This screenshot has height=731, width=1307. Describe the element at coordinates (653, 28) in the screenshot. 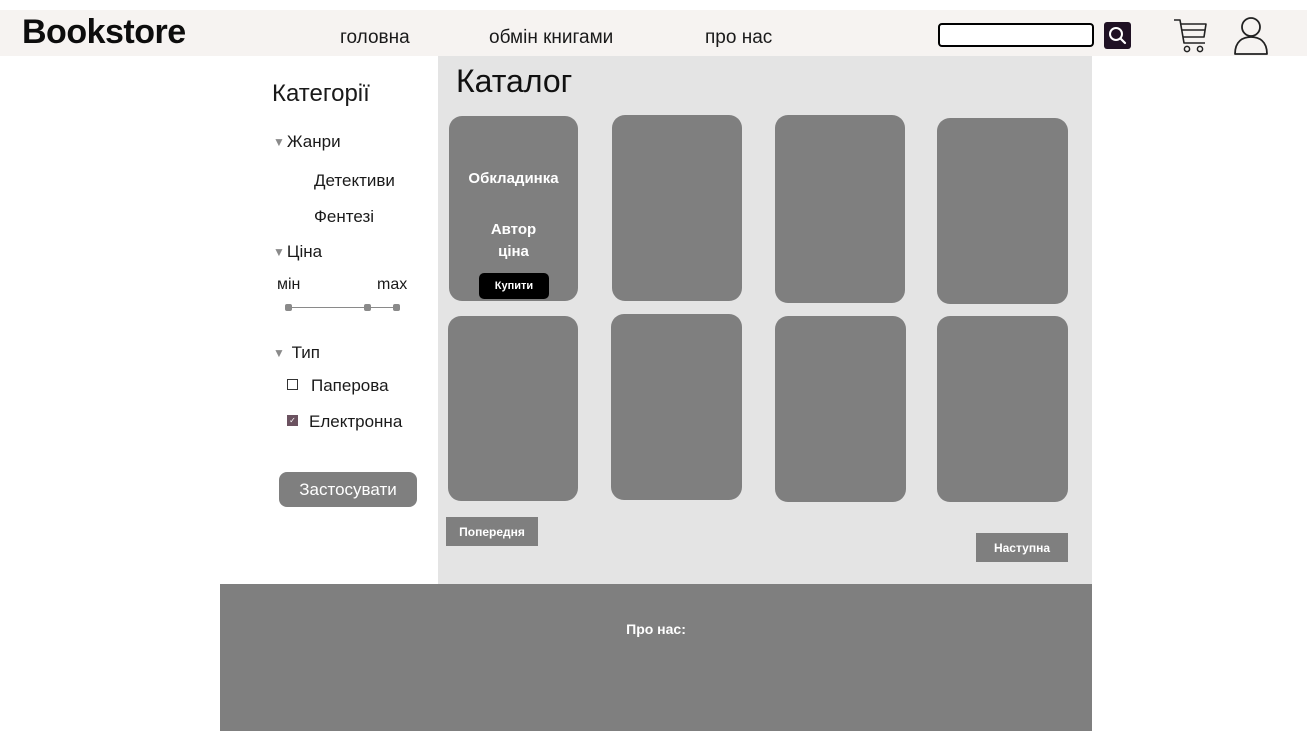

I see `header: Bookstore головна обмін книгами про нас` at that location.